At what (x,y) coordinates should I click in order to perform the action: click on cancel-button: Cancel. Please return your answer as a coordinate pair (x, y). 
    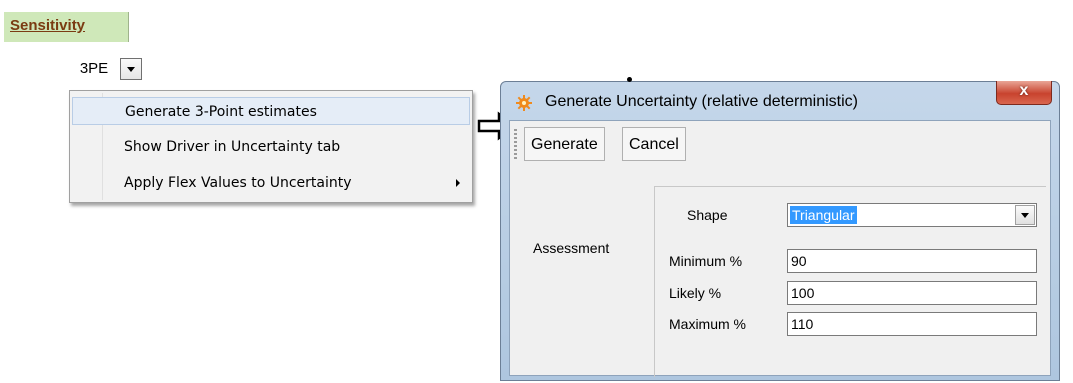
    Looking at the image, I should click on (654, 144).